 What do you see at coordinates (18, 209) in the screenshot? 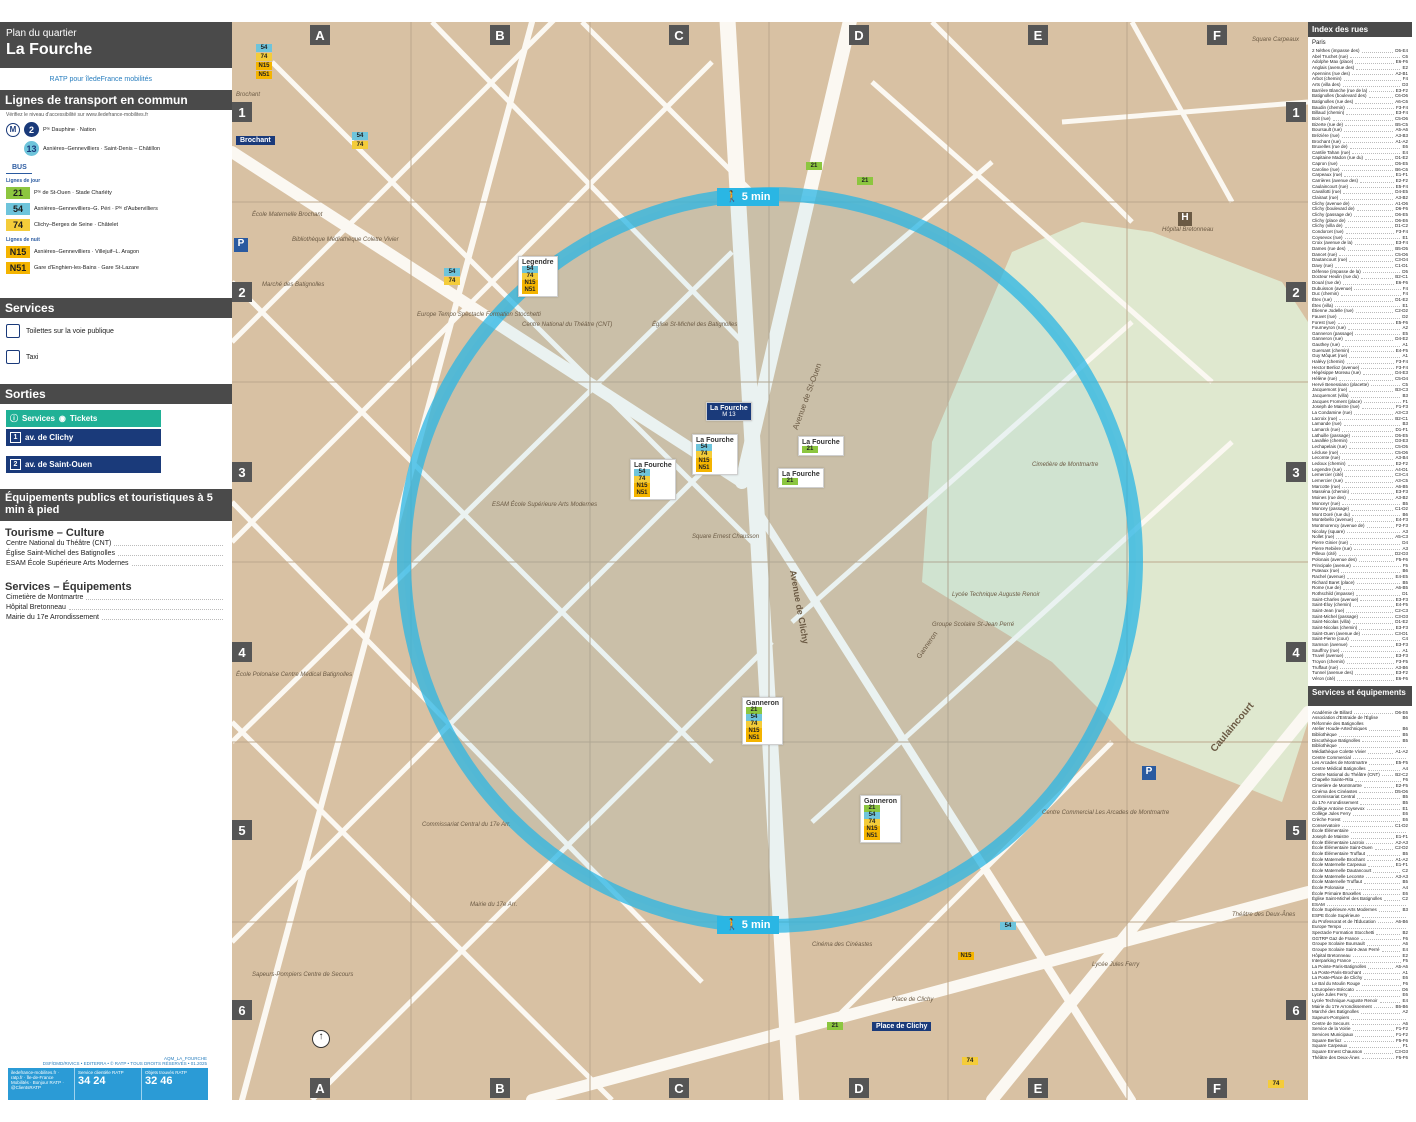
I see `bus-line-badge: 54` at bounding box center [18, 209].